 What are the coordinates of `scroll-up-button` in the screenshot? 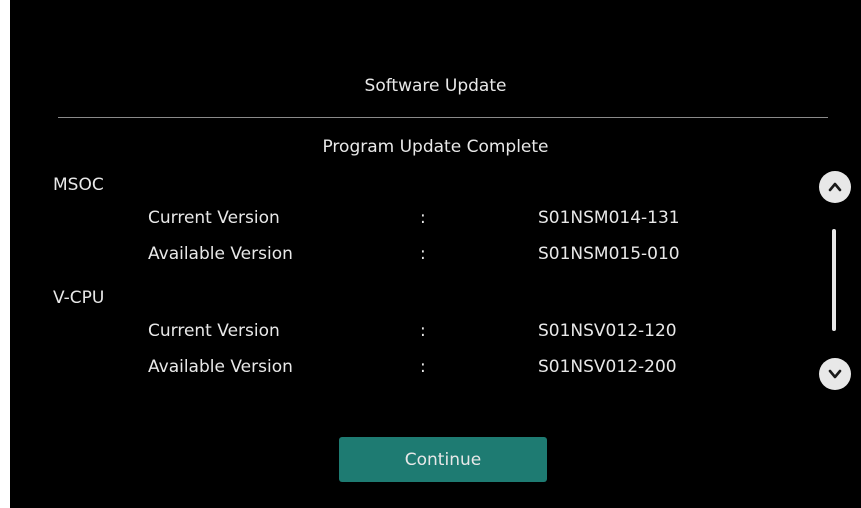 It's located at (835, 187).